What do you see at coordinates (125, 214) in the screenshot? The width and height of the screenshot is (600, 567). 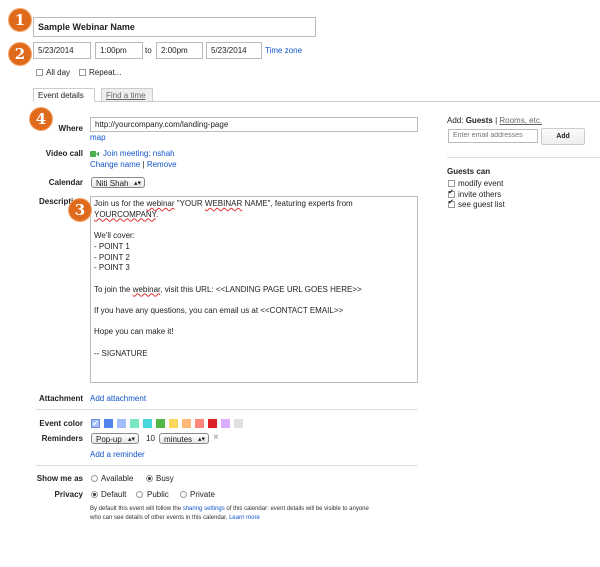 I see `desc-misspelled-word: YOURCOMPANY` at bounding box center [125, 214].